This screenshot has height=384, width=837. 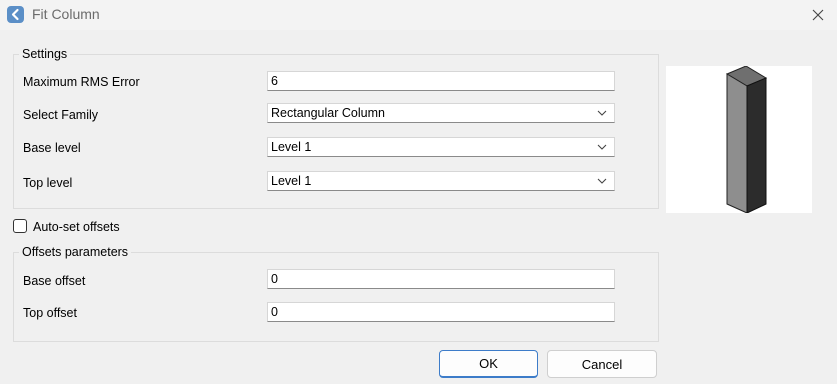 What do you see at coordinates (602, 364) in the screenshot?
I see `cancel-button: Cancel` at bounding box center [602, 364].